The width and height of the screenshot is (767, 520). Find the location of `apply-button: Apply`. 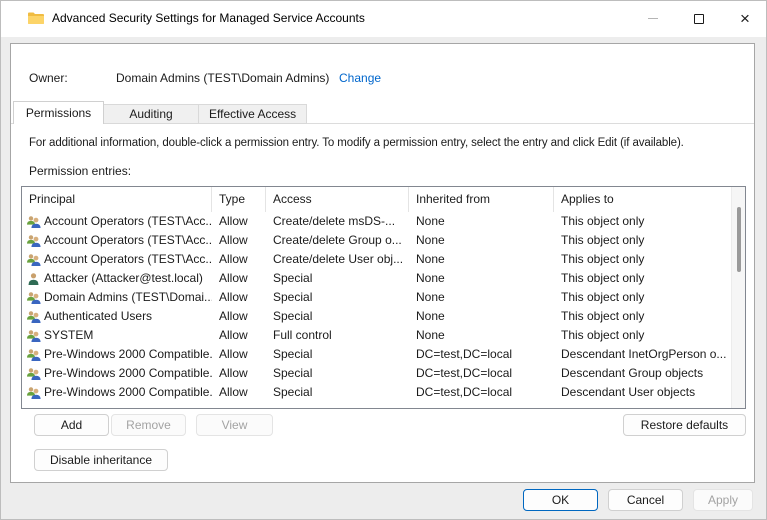

apply-button: Apply is located at coordinates (723, 500).